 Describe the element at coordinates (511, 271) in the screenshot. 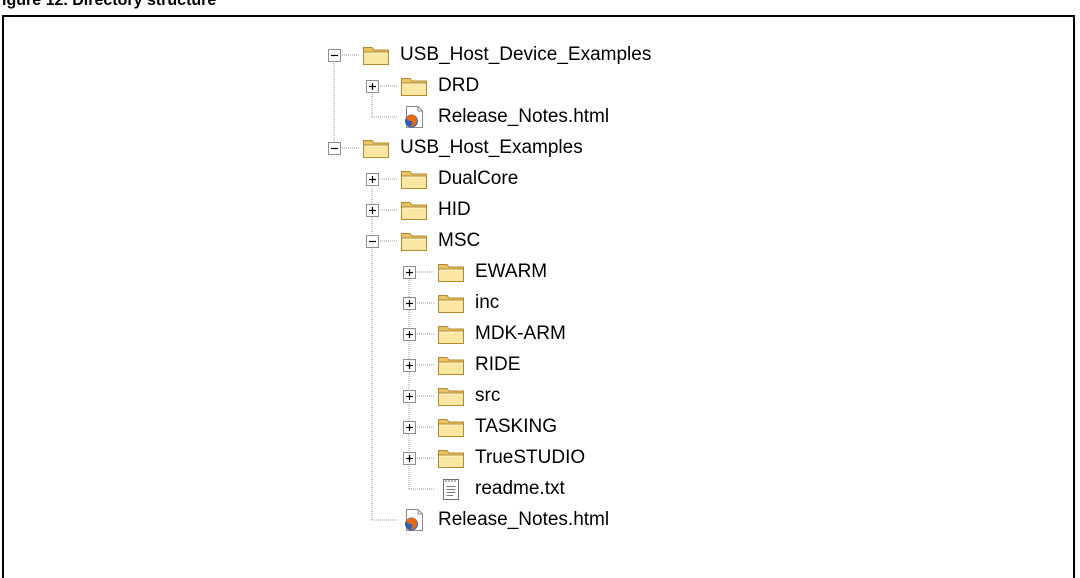

I see `tree-item-label: EWARM` at that location.